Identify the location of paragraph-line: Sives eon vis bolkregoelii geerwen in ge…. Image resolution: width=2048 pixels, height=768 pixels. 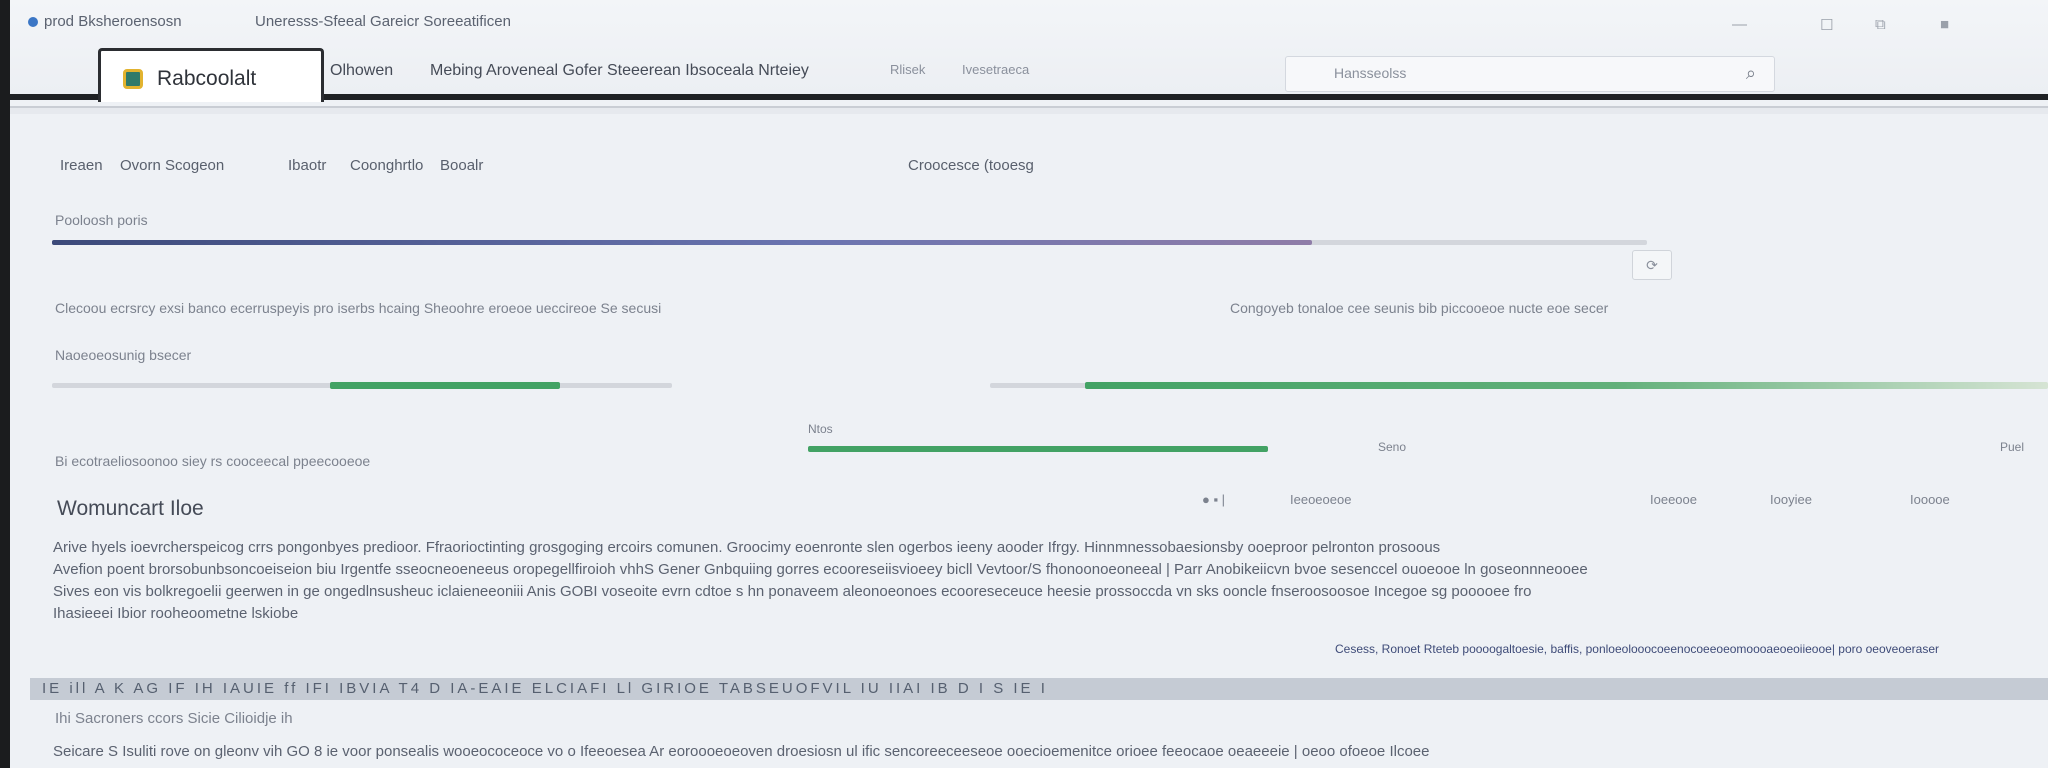
(792, 591).